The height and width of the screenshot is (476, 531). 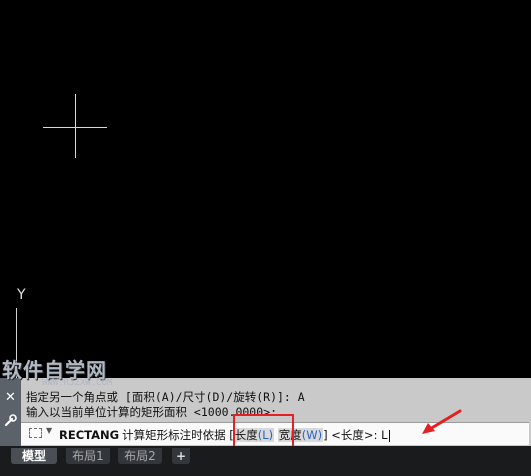 What do you see at coordinates (34, 456) in the screenshot?
I see `tab-model: 模型` at bounding box center [34, 456].